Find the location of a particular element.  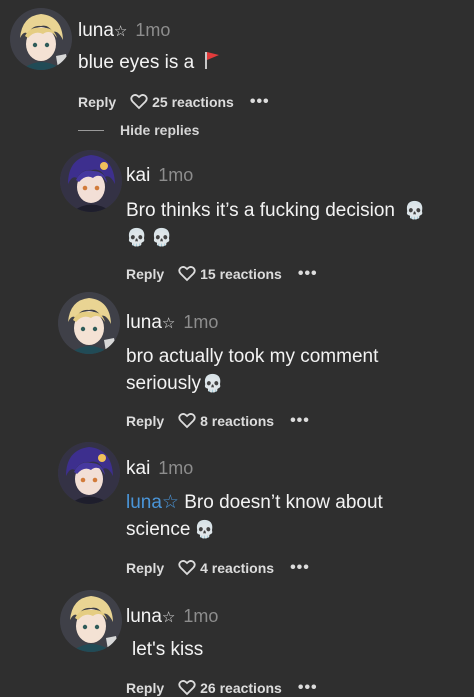

hide-replies-button: Hide replies is located at coordinates (138, 130).